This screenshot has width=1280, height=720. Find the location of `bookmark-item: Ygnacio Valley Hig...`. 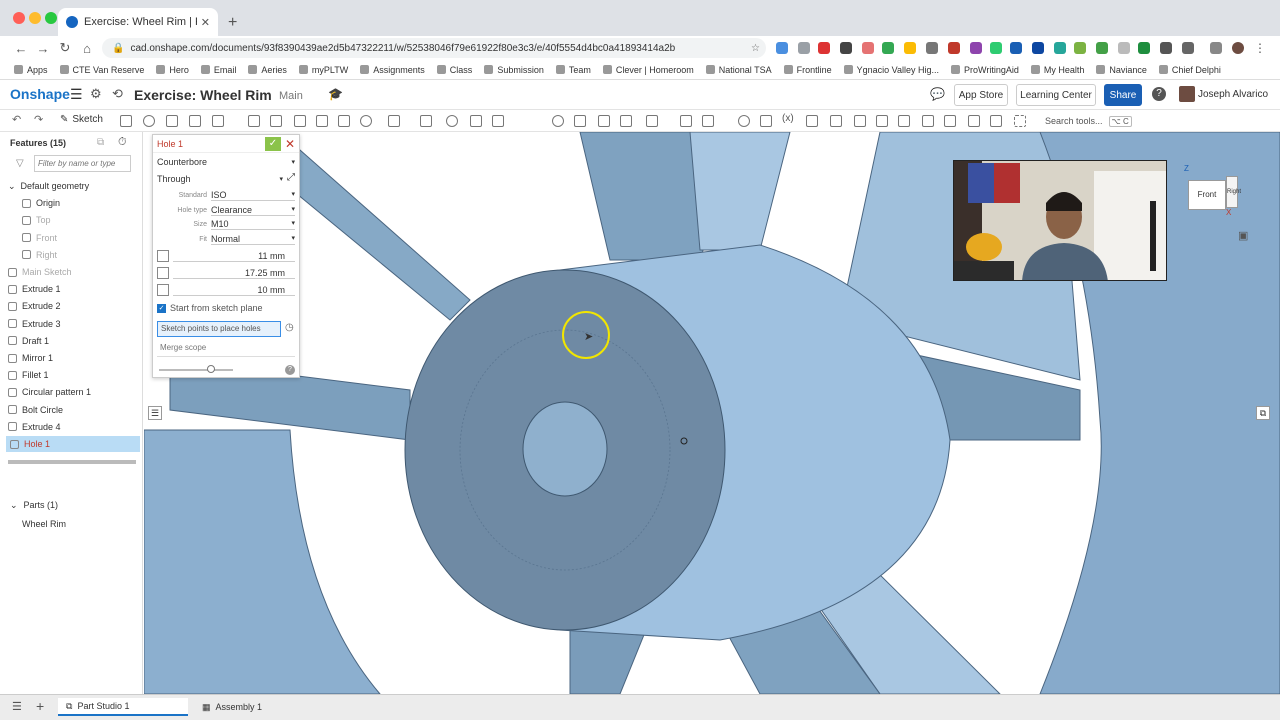

bookmark-item: Ygnacio Valley Hig... is located at coordinates (891, 70).